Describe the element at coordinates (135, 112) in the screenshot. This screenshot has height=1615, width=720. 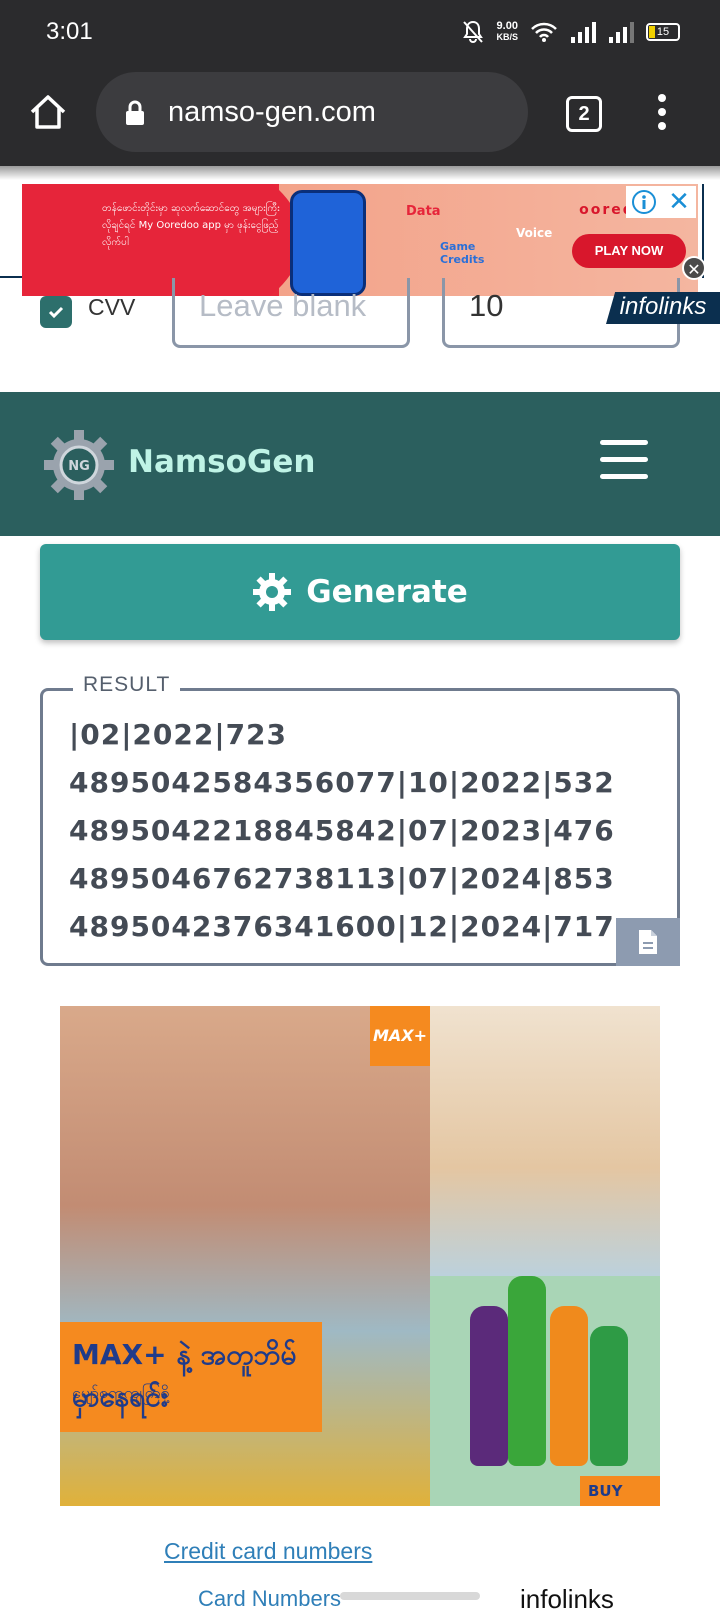
I see `lock-icon` at that location.